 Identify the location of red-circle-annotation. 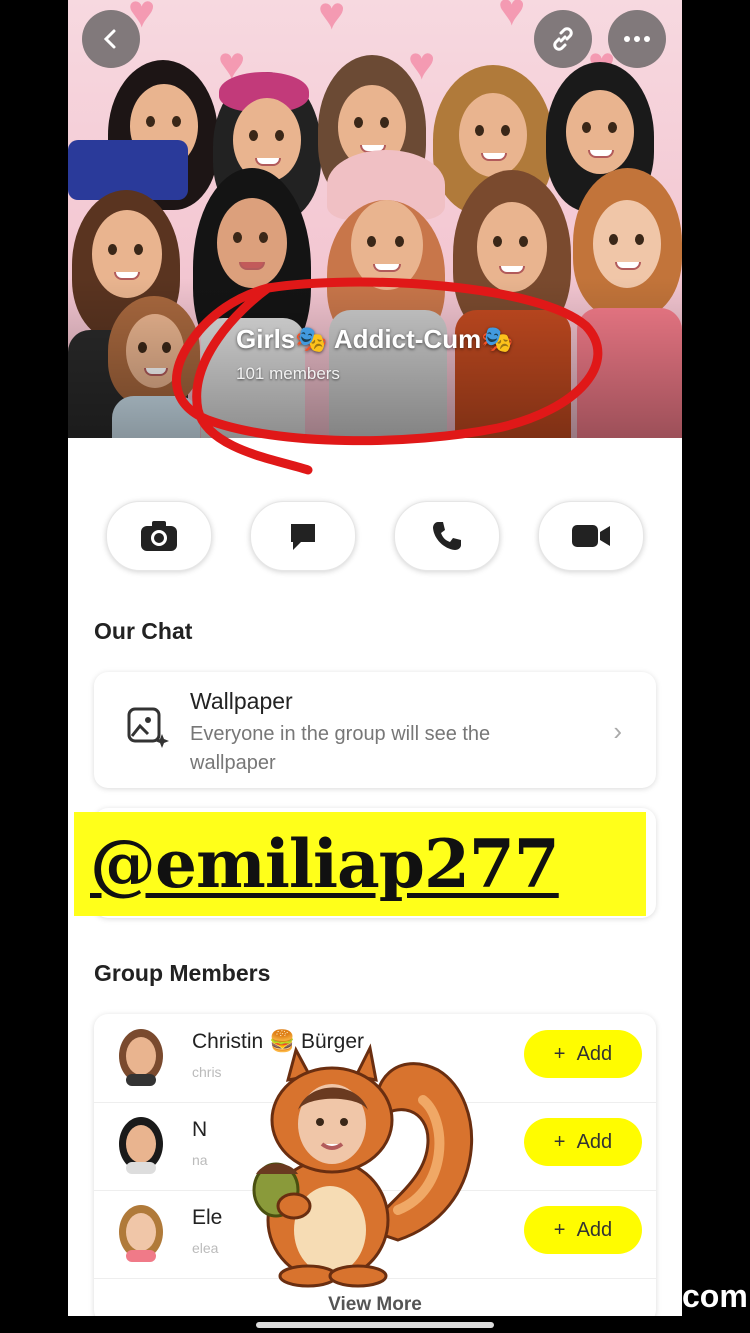
(387, 376).